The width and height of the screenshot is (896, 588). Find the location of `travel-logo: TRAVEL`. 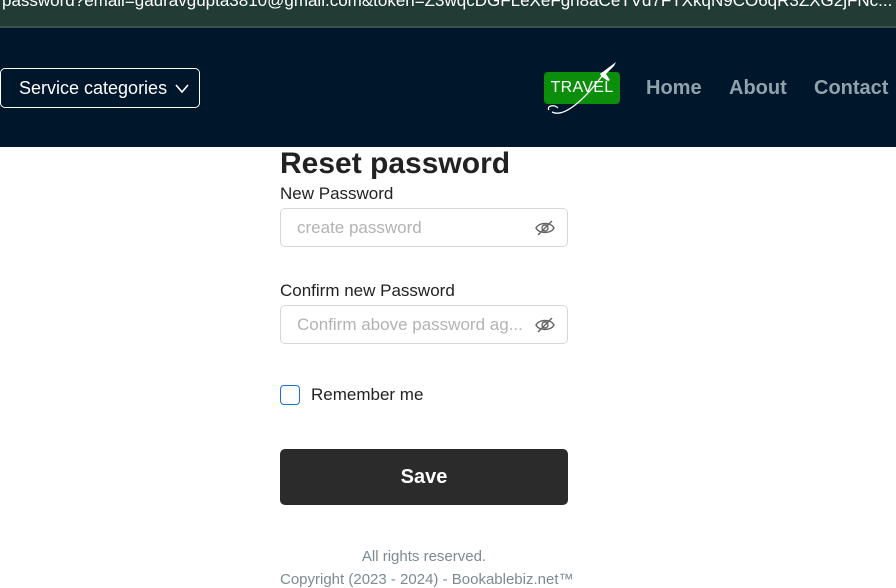

travel-logo: TRAVEL is located at coordinates (583, 88).